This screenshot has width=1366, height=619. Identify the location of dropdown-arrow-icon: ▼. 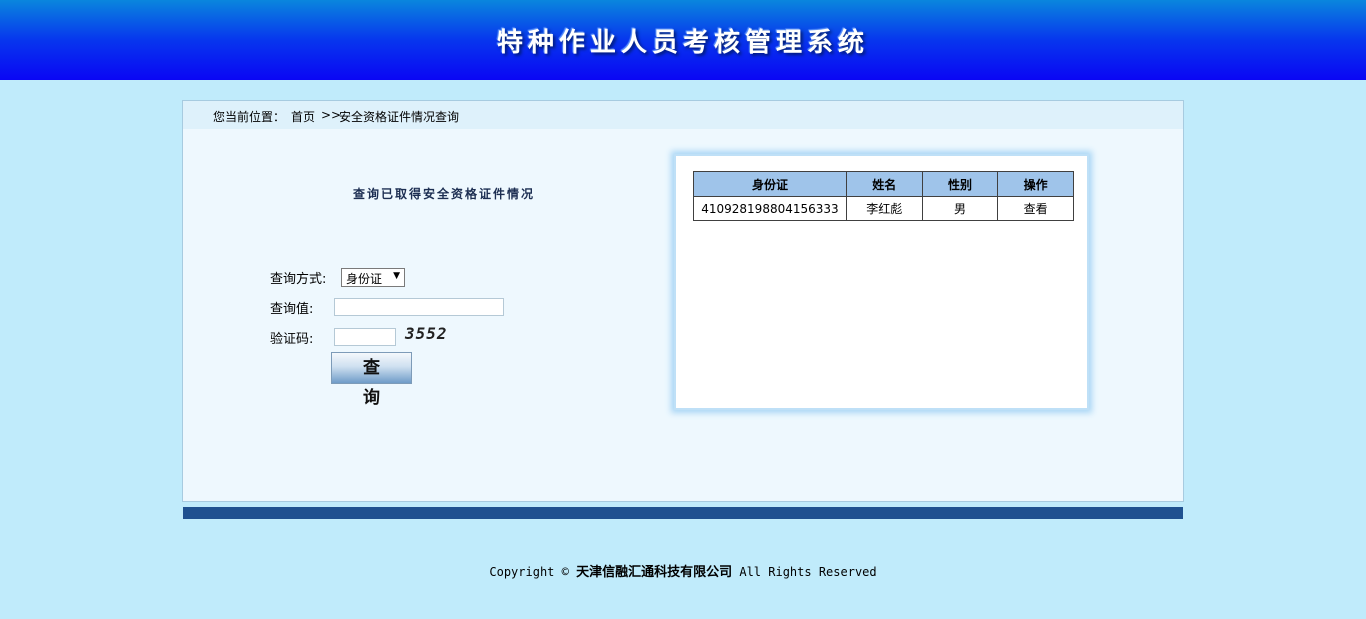
(396, 276).